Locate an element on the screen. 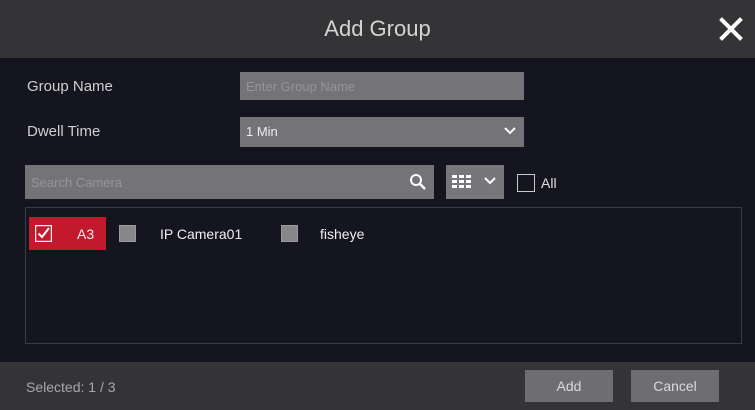 The width and height of the screenshot is (755, 410). camera-name: fisheye is located at coordinates (342, 234).